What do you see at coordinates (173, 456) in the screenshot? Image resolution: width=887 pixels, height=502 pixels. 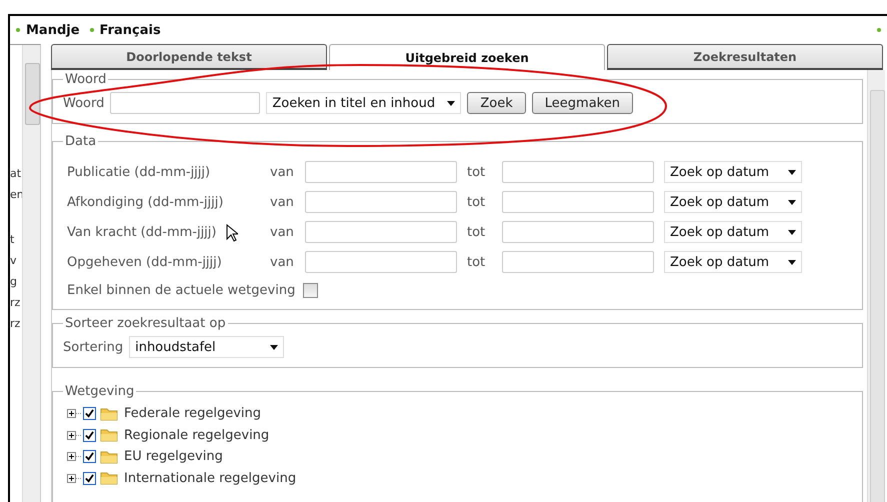 I see `tree-item: EU regelgeving` at bounding box center [173, 456].